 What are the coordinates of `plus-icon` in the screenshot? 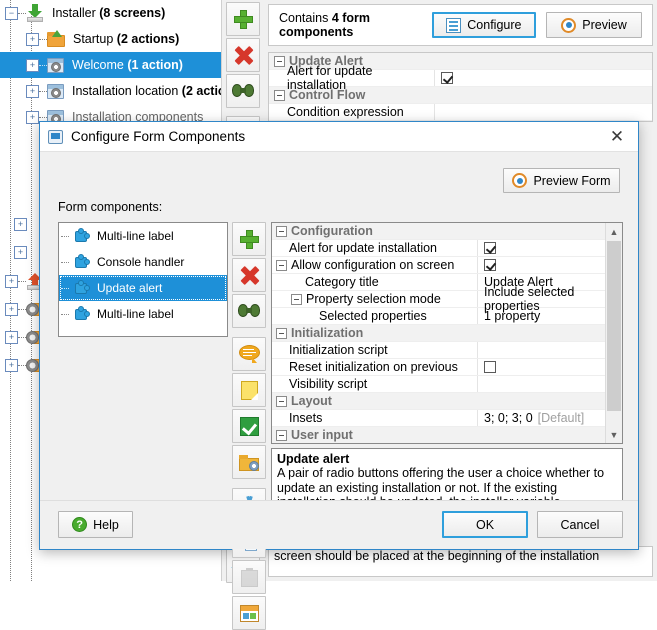 It's located at (249, 239).